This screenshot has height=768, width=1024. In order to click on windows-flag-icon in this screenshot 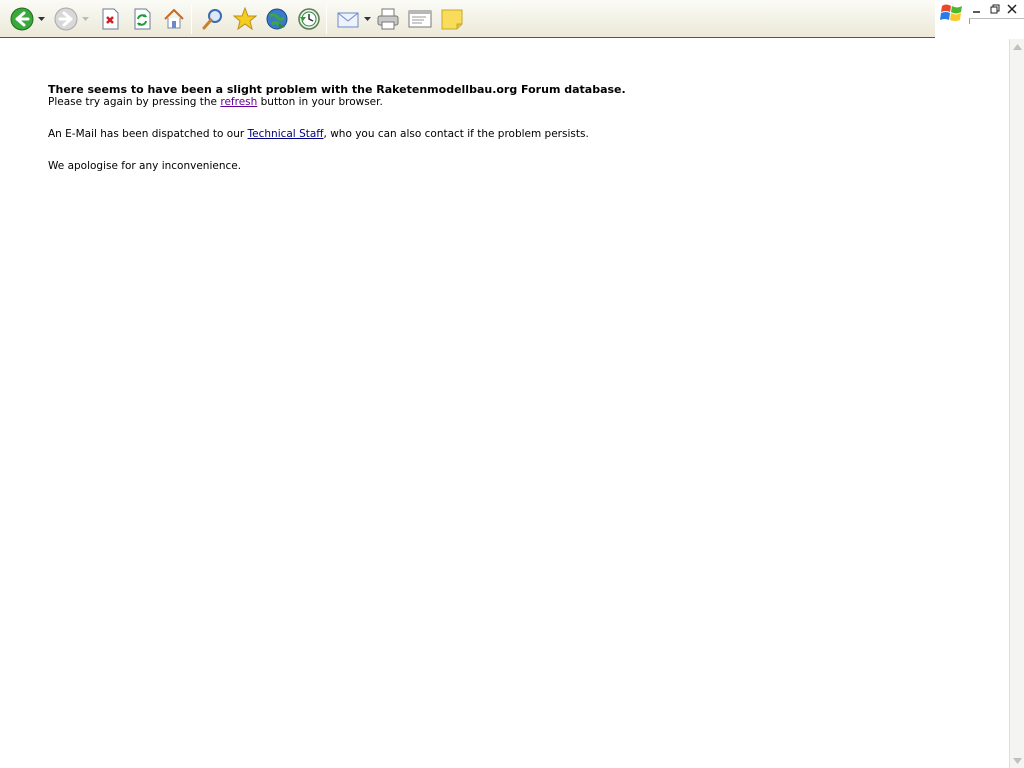, I will do `click(951, 12)`.